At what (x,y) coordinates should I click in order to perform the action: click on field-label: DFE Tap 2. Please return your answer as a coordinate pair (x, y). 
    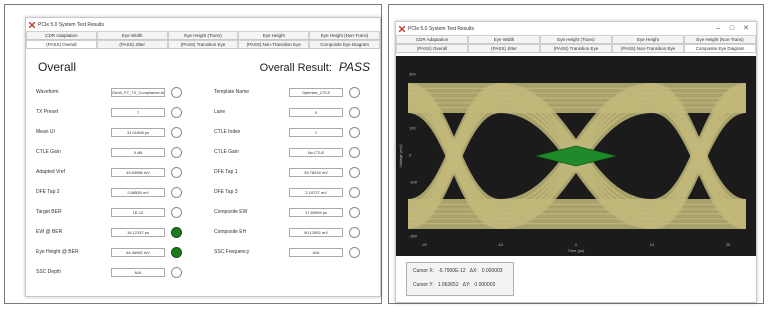
    Looking at the image, I should click on (48, 192).